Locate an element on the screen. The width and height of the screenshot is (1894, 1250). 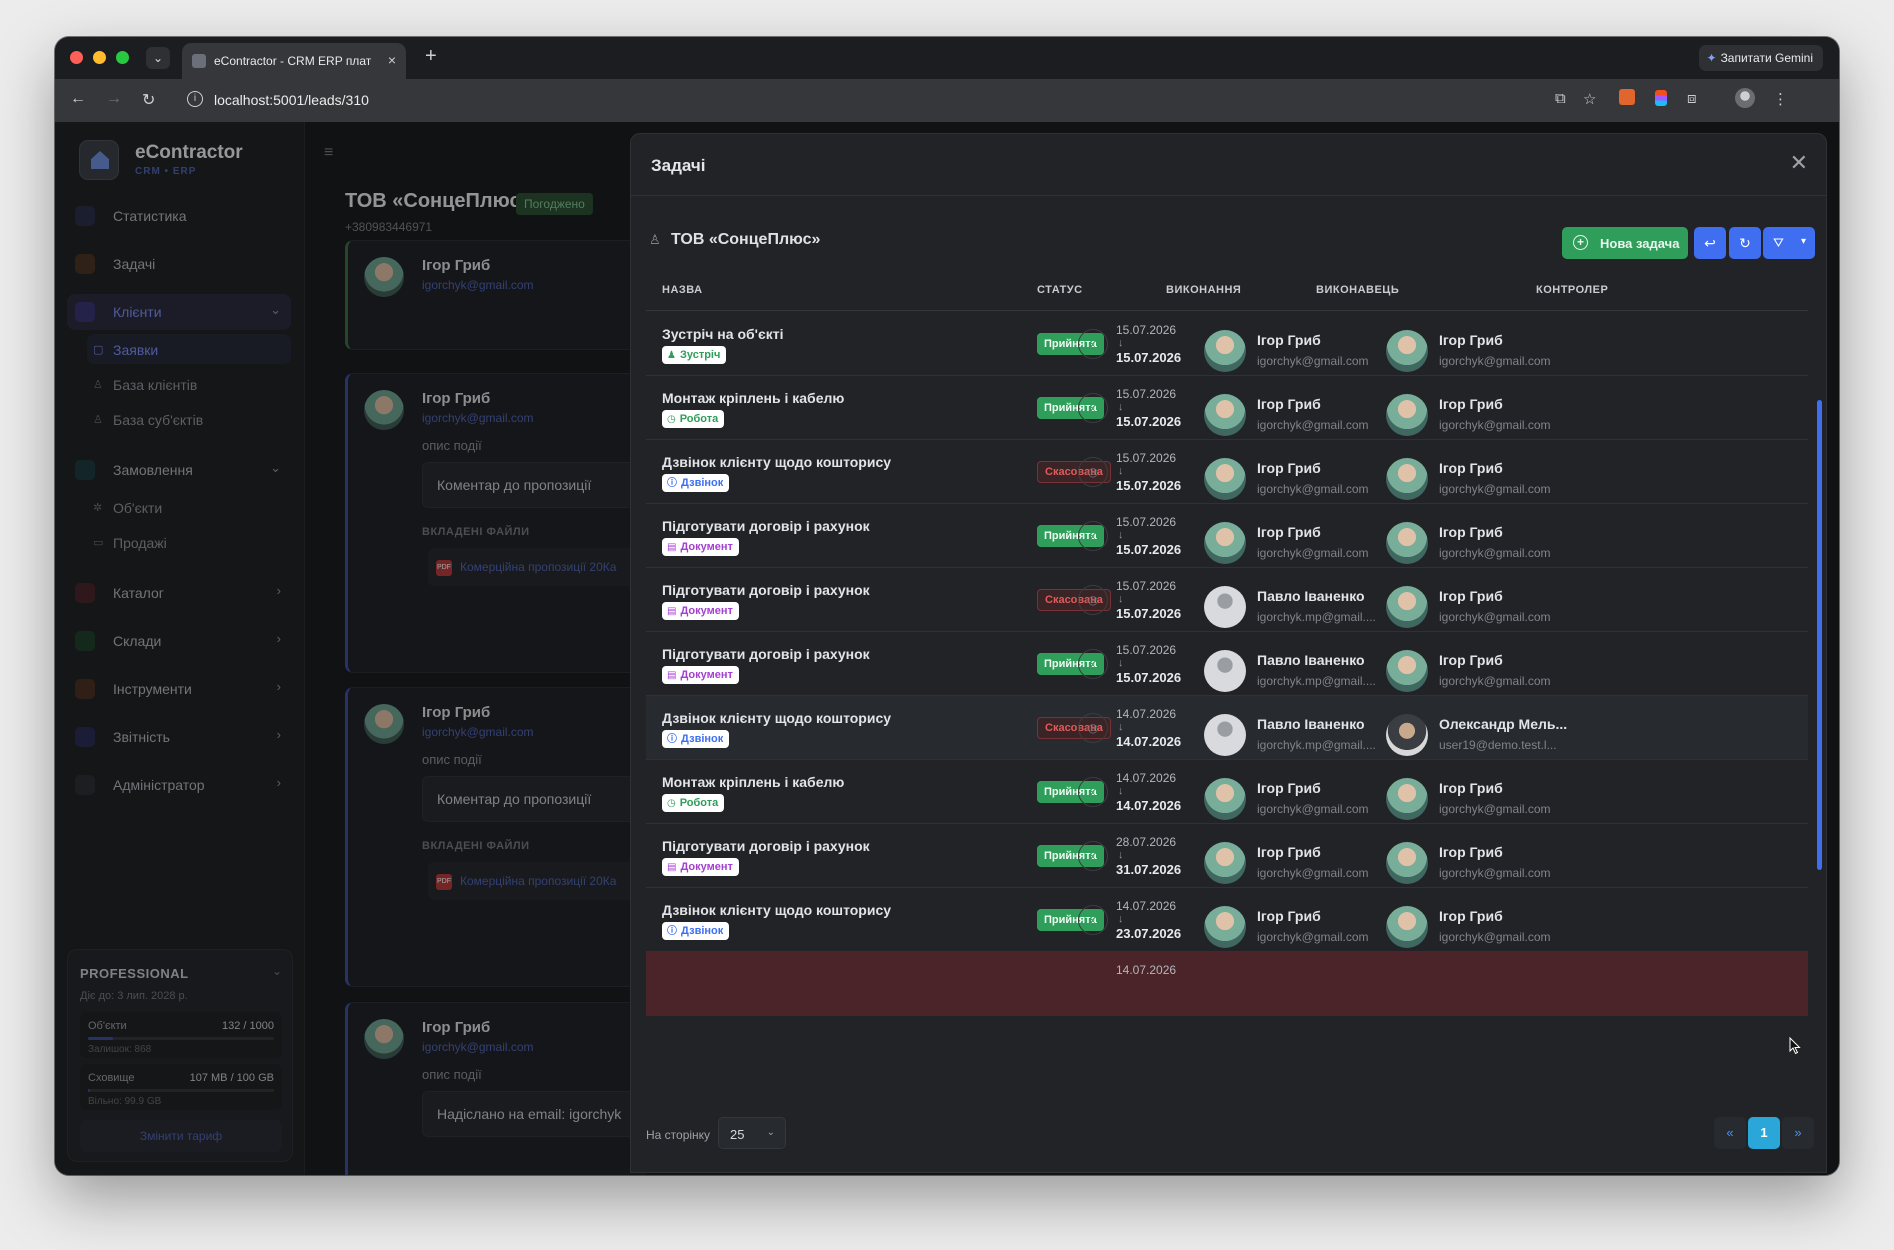
close-icon: ✕ is located at coordinates (1799, 163).